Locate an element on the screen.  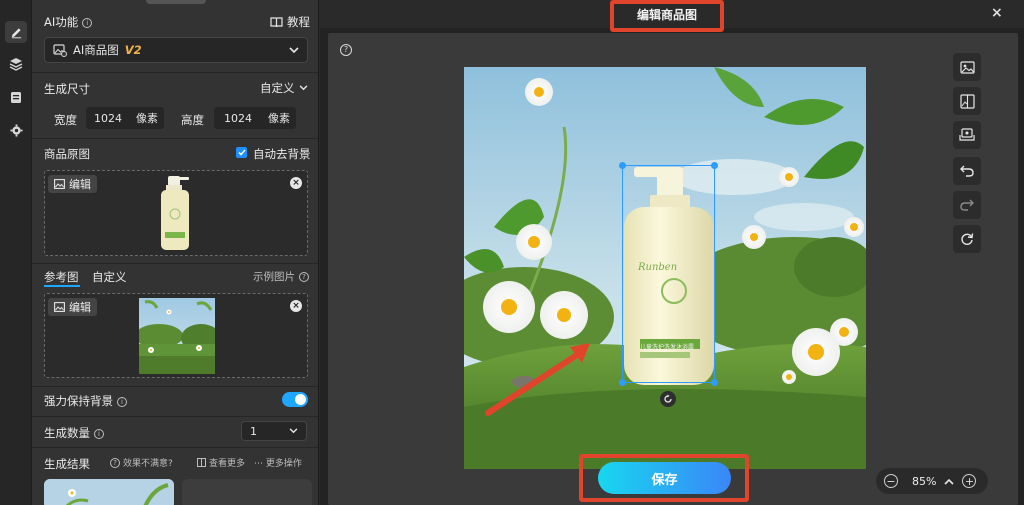
document-tool-icon is located at coordinates (16, 97).